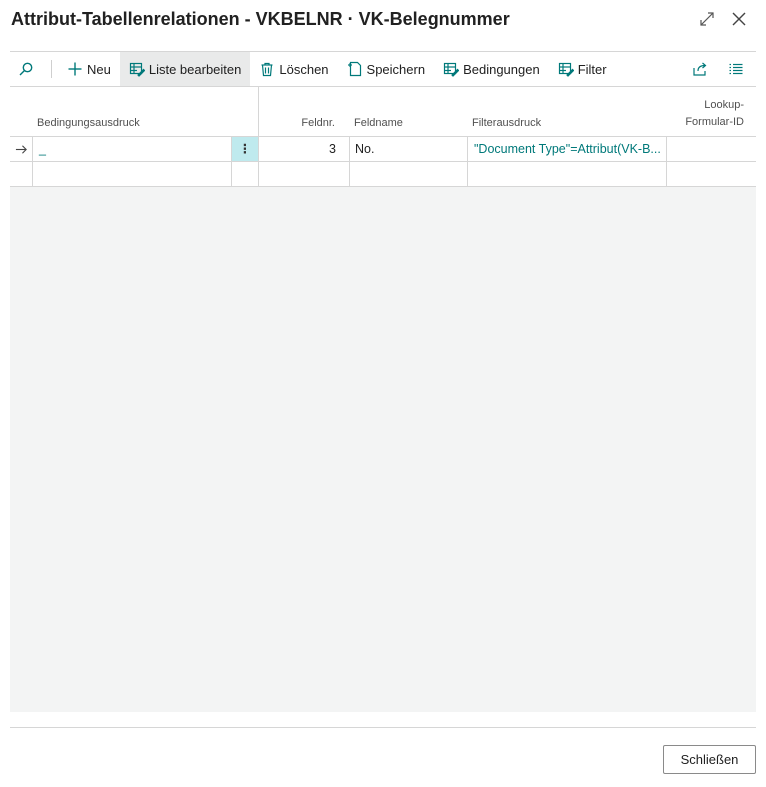 This screenshot has width=766, height=787. What do you see at coordinates (51, 69) in the screenshot?
I see `toolbar-divider` at bounding box center [51, 69].